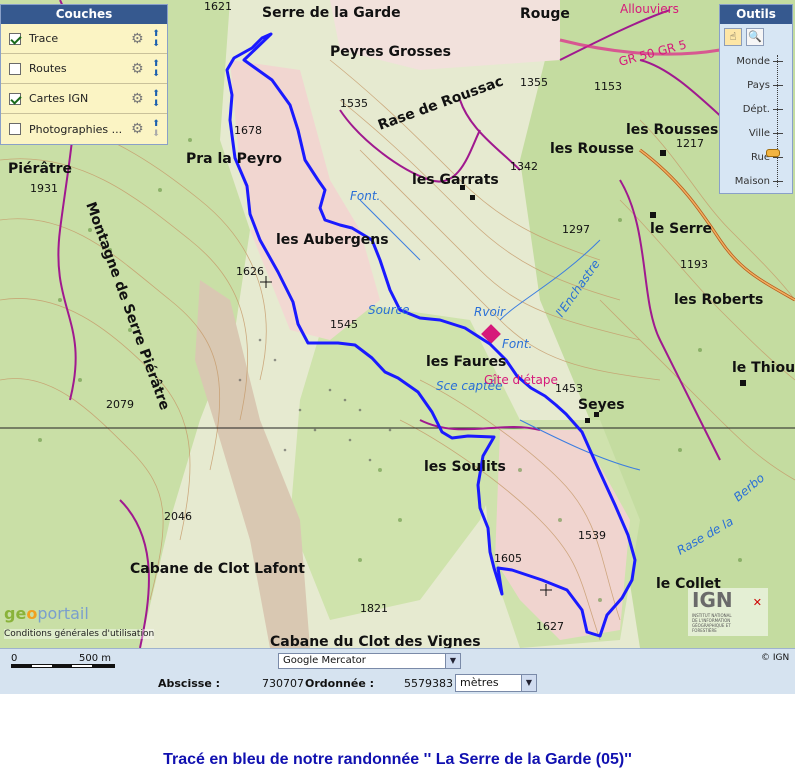 The image size is (795, 775). What do you see at coordinates (44, 38) in the screenshot?
I see `layer-label: Trace` at bounding box center [44, 38].